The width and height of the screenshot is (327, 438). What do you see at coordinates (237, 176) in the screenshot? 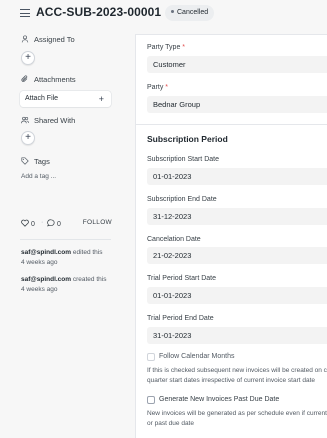
I see `subscription-start-date-field: 01-01-2023` at bounding box center [237, 176].